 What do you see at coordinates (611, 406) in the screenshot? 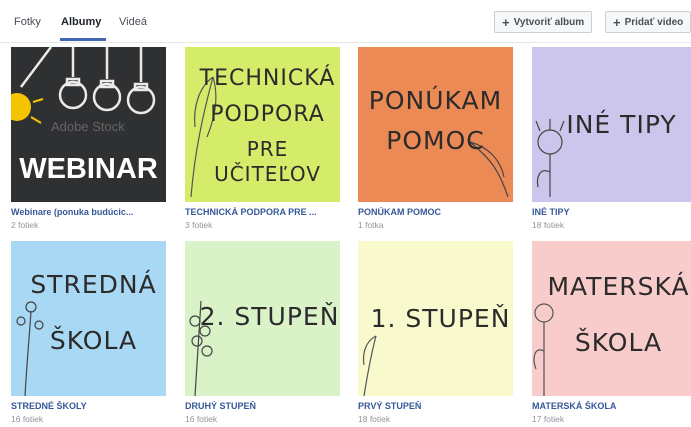
I see `album-title: MATERSKÁ ŠKOLA` at bounding box center [611, 406].